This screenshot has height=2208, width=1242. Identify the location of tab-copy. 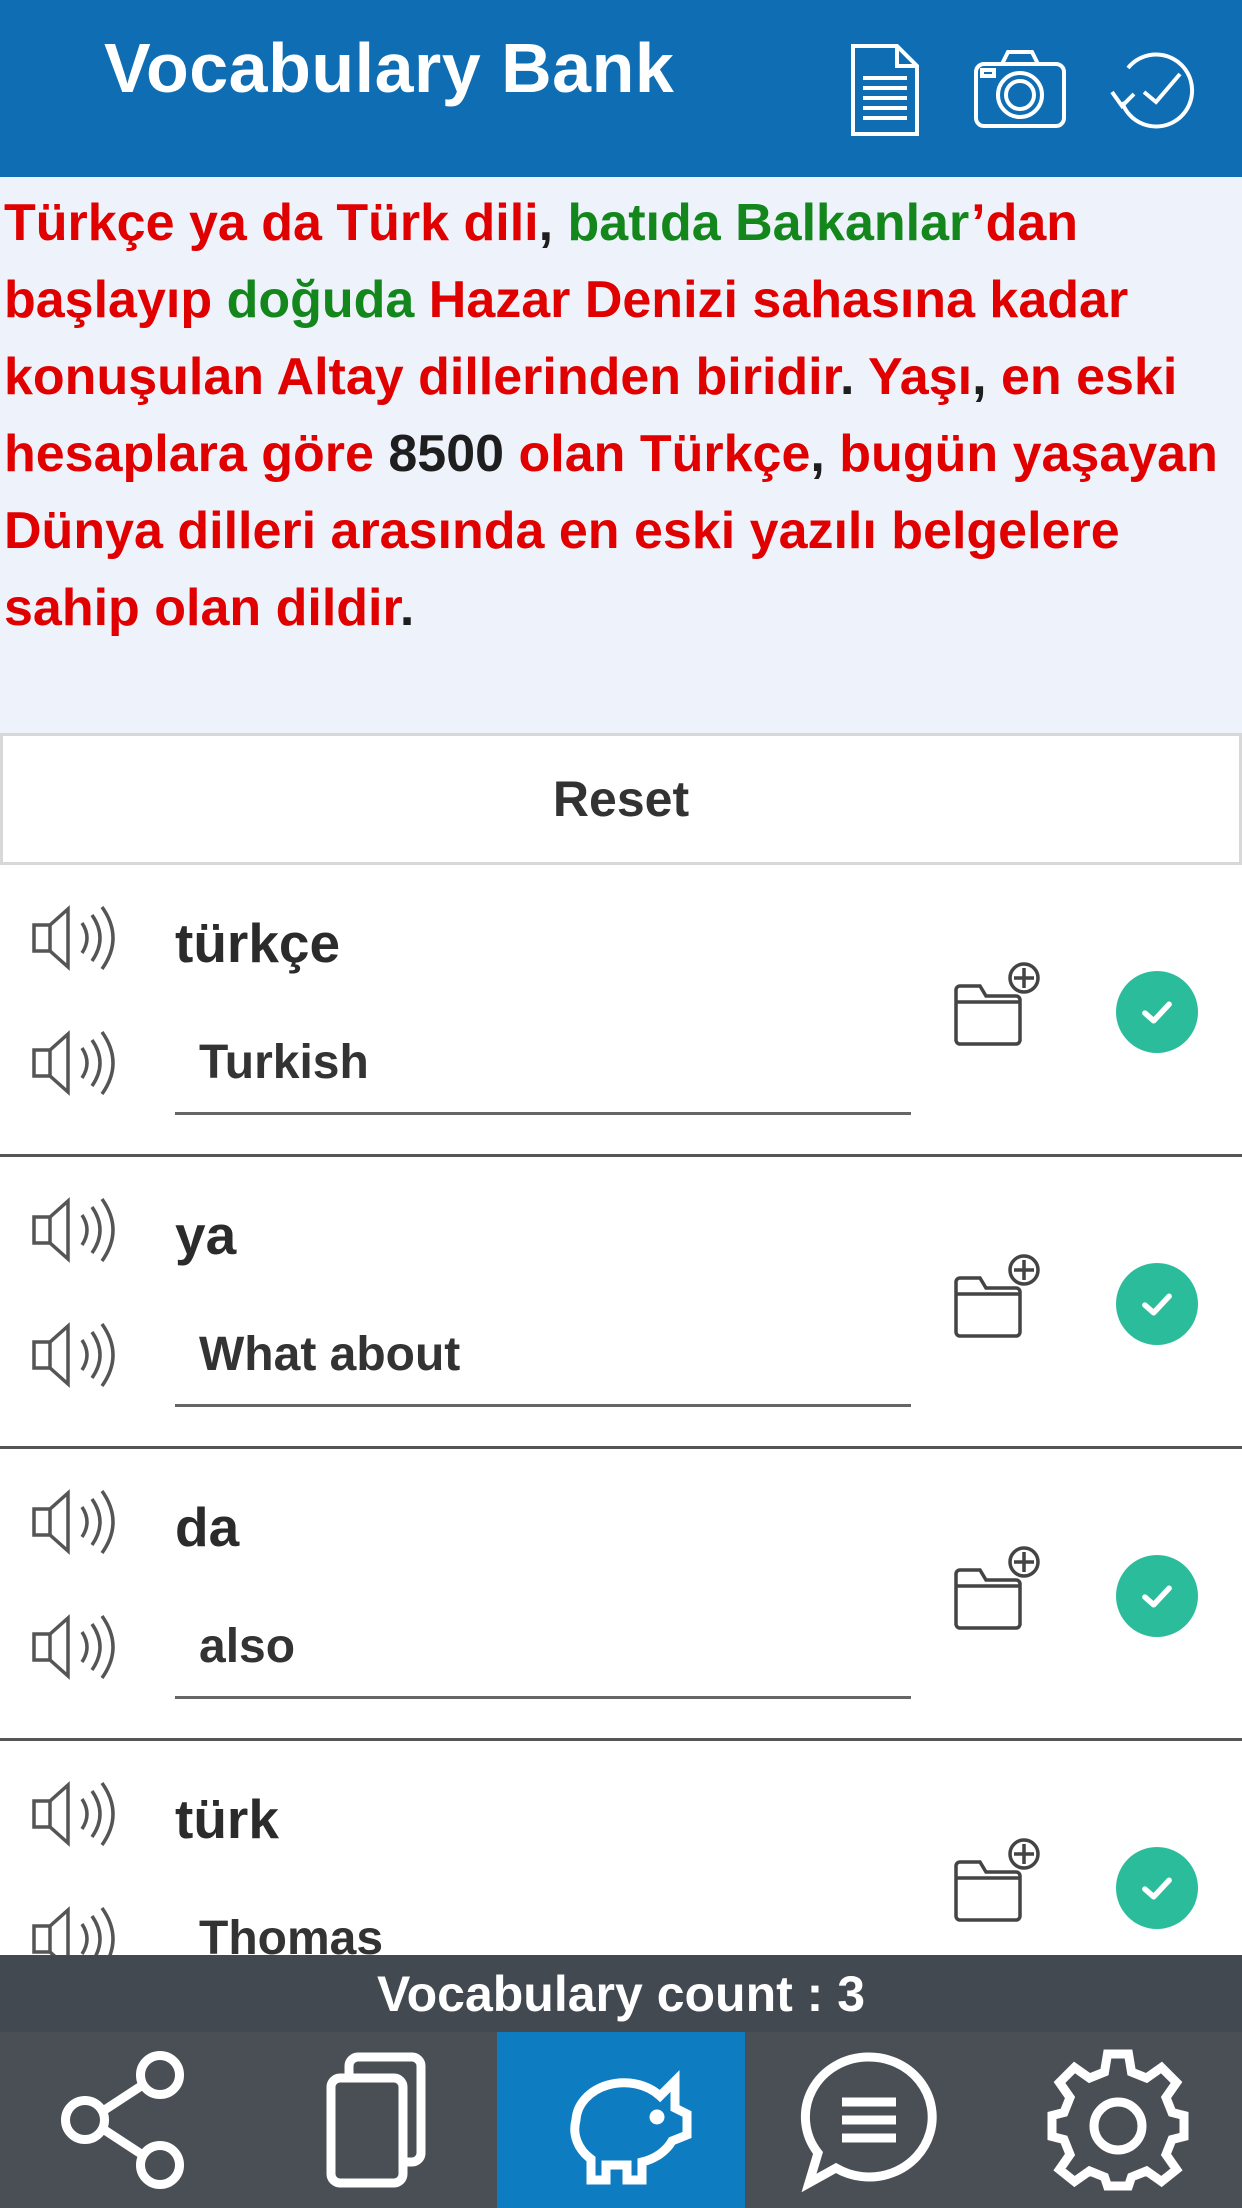
(372, 2120).